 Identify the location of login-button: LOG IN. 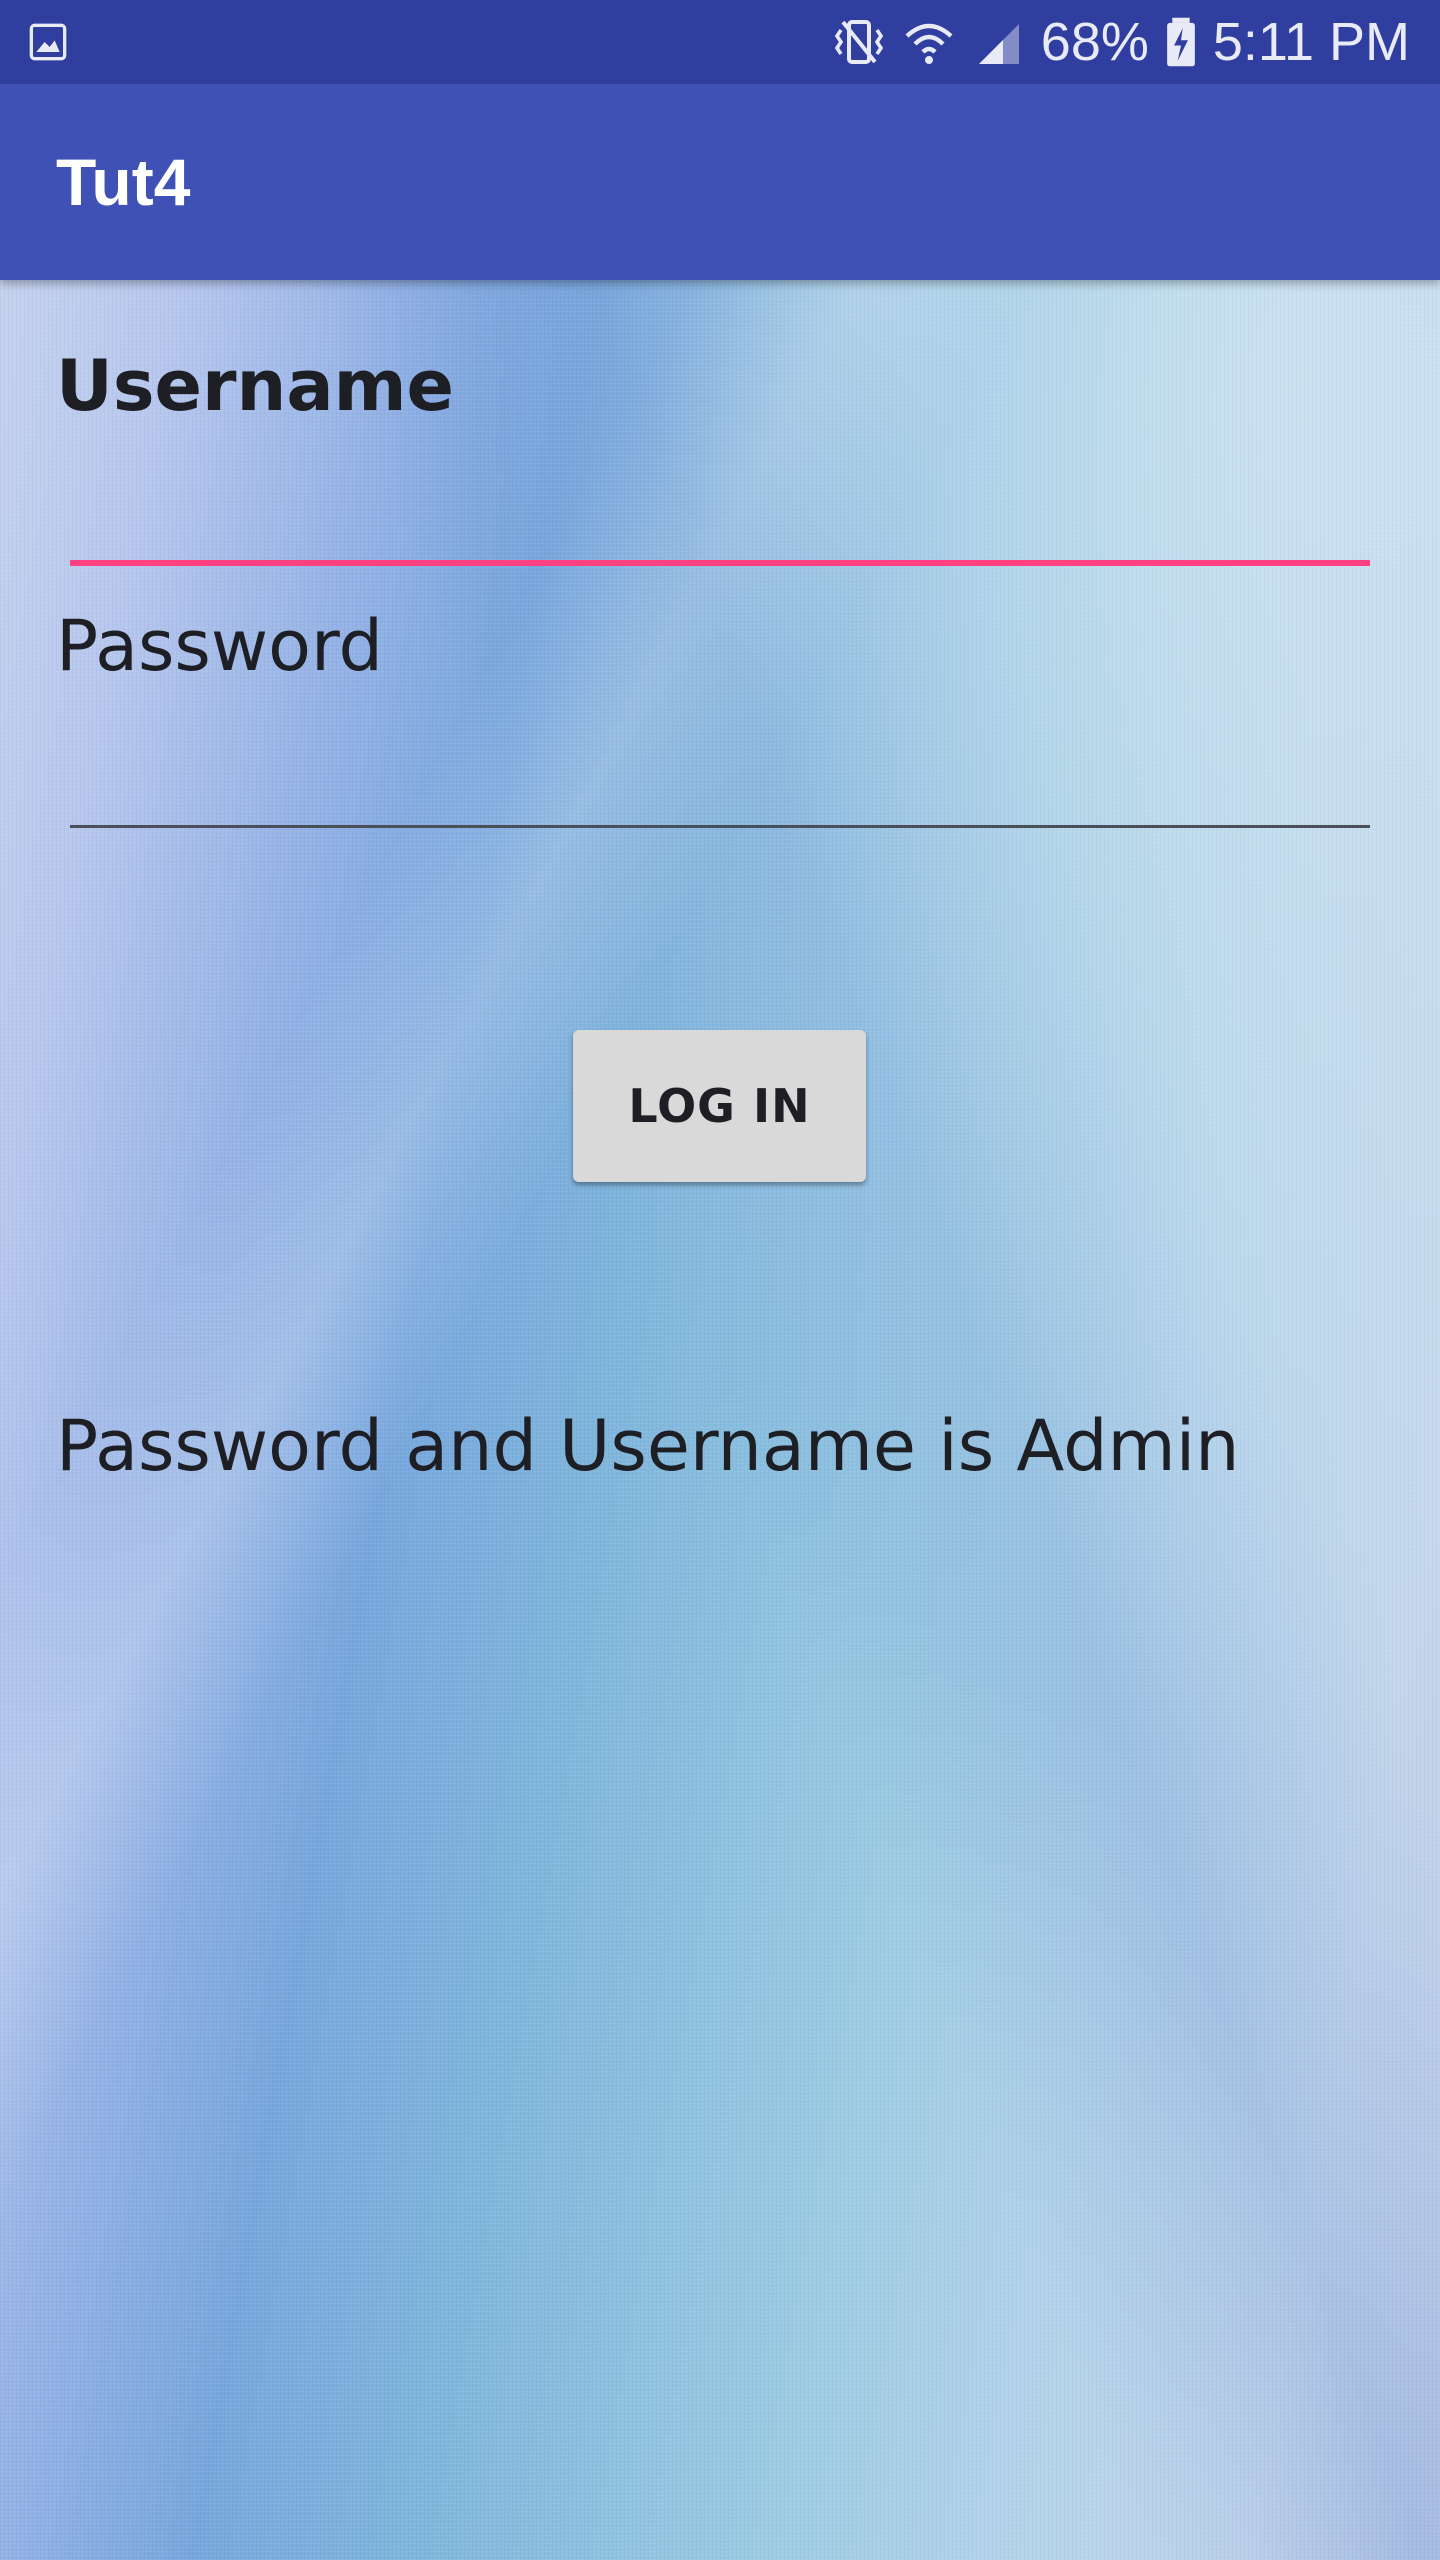
(719, 1106).